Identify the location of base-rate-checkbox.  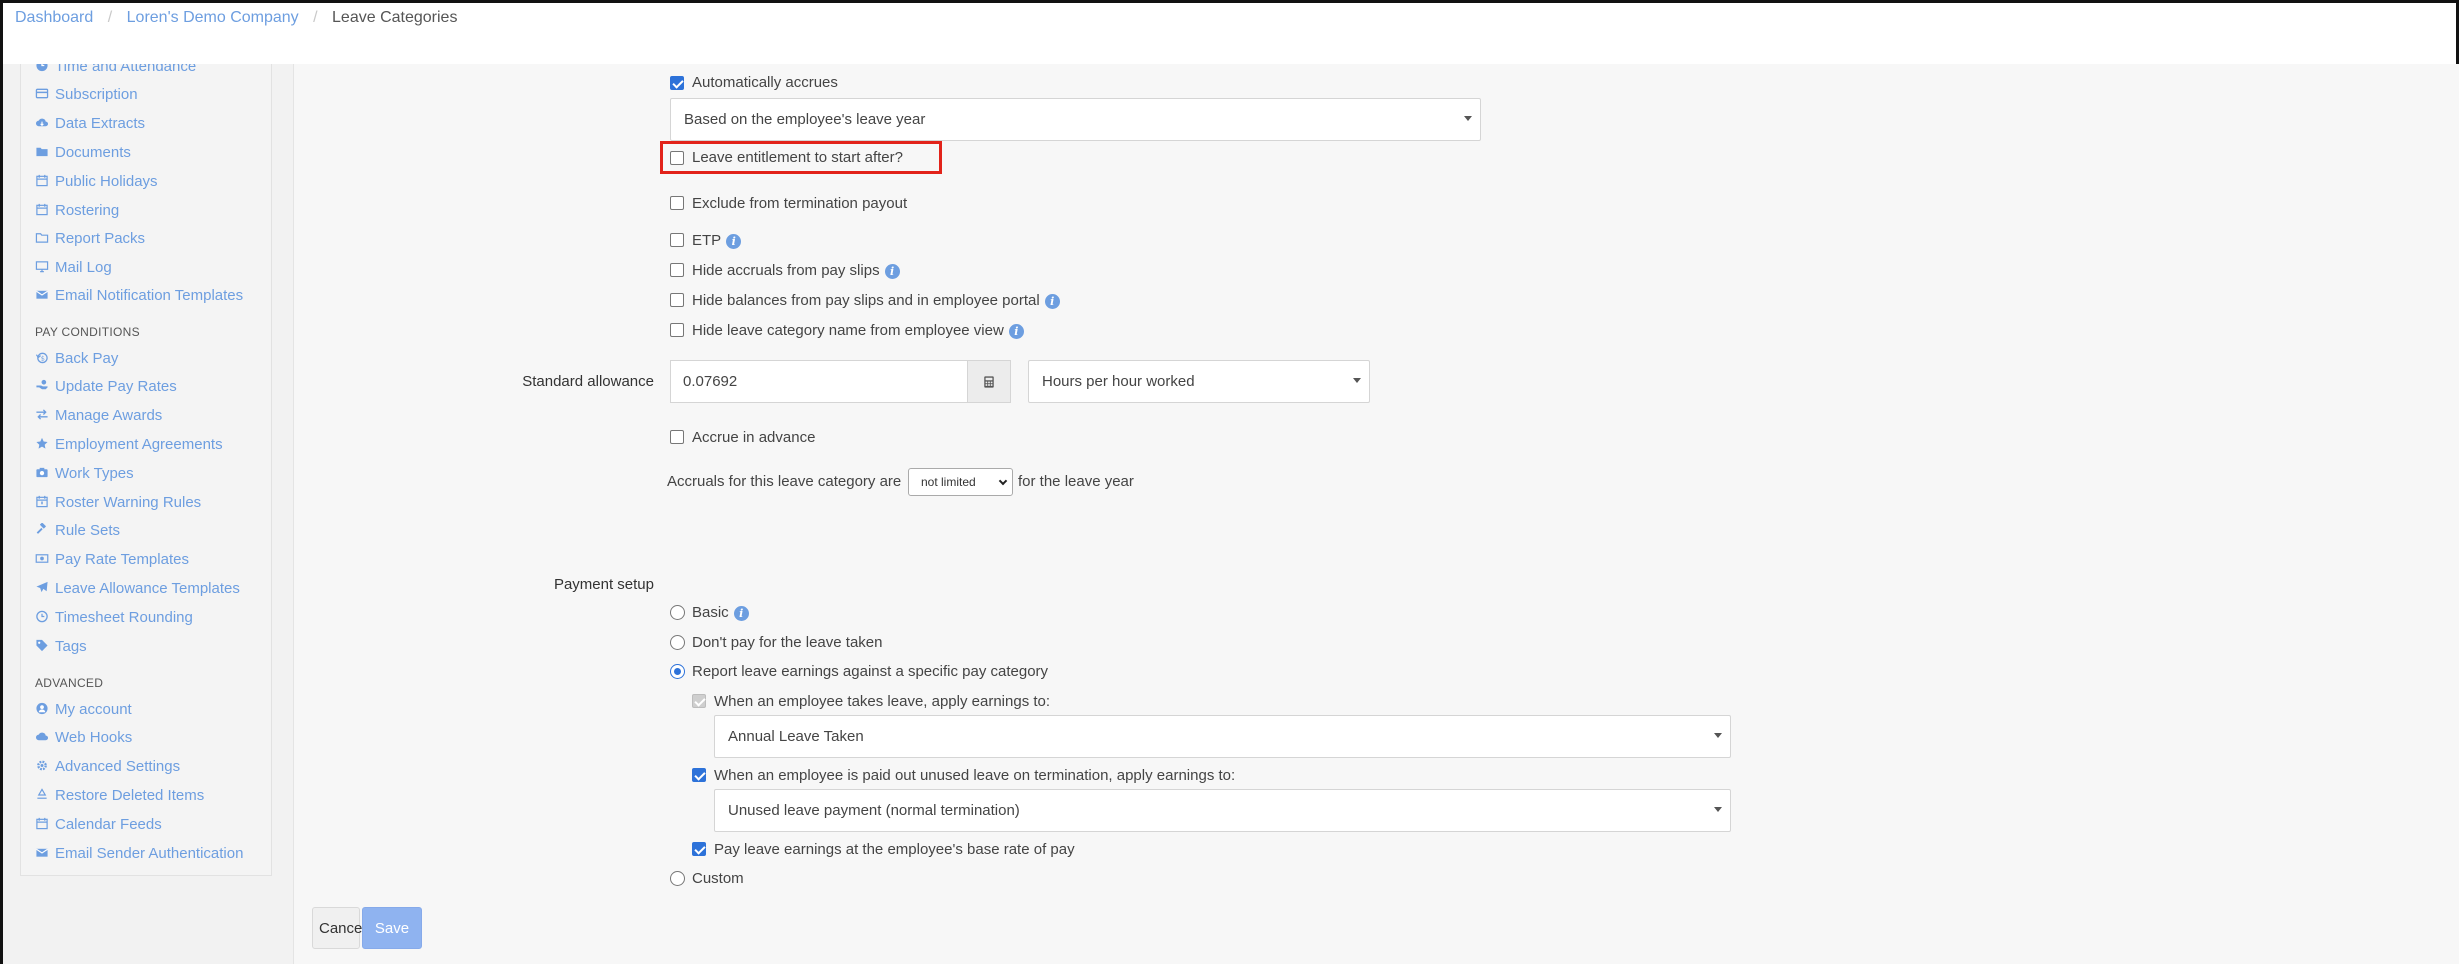
(699, 849).